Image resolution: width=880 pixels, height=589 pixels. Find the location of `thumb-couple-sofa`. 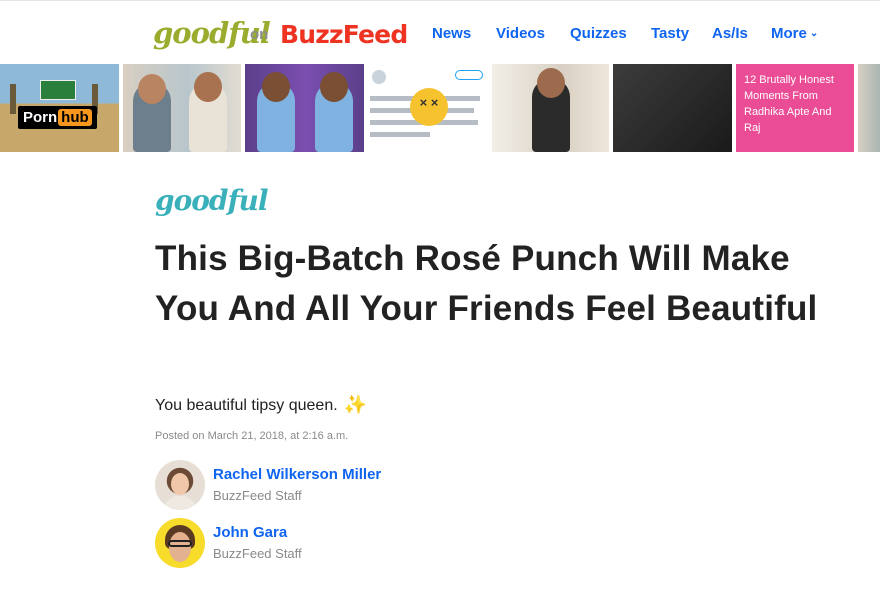

thumb-couple-sofa is located at coordinates (182, 108).